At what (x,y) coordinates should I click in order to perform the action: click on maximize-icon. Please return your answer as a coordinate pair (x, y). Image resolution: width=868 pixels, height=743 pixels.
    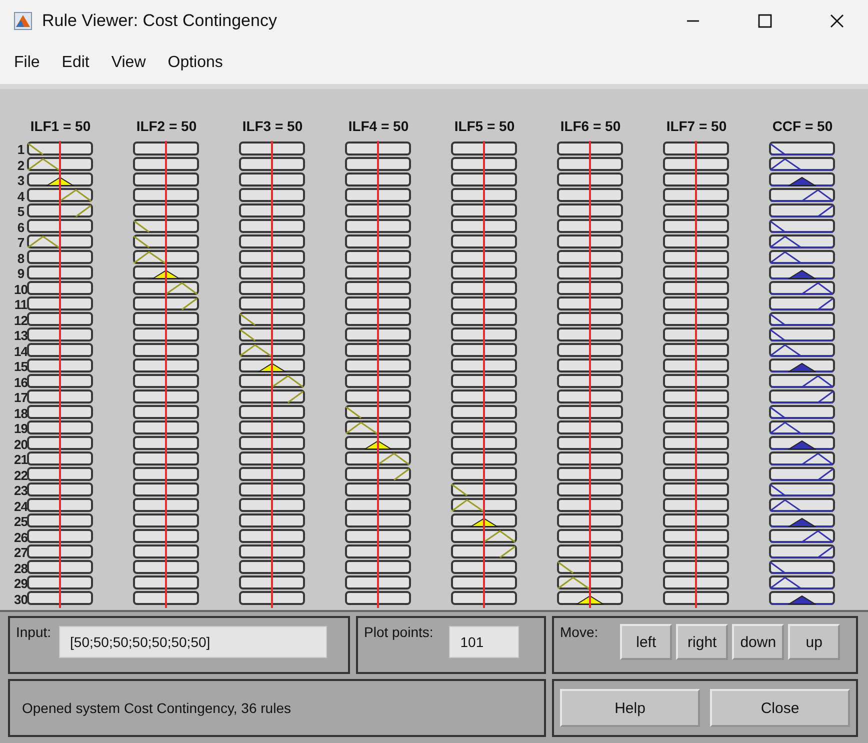
    Looking at the image, I should click on (765, 21).